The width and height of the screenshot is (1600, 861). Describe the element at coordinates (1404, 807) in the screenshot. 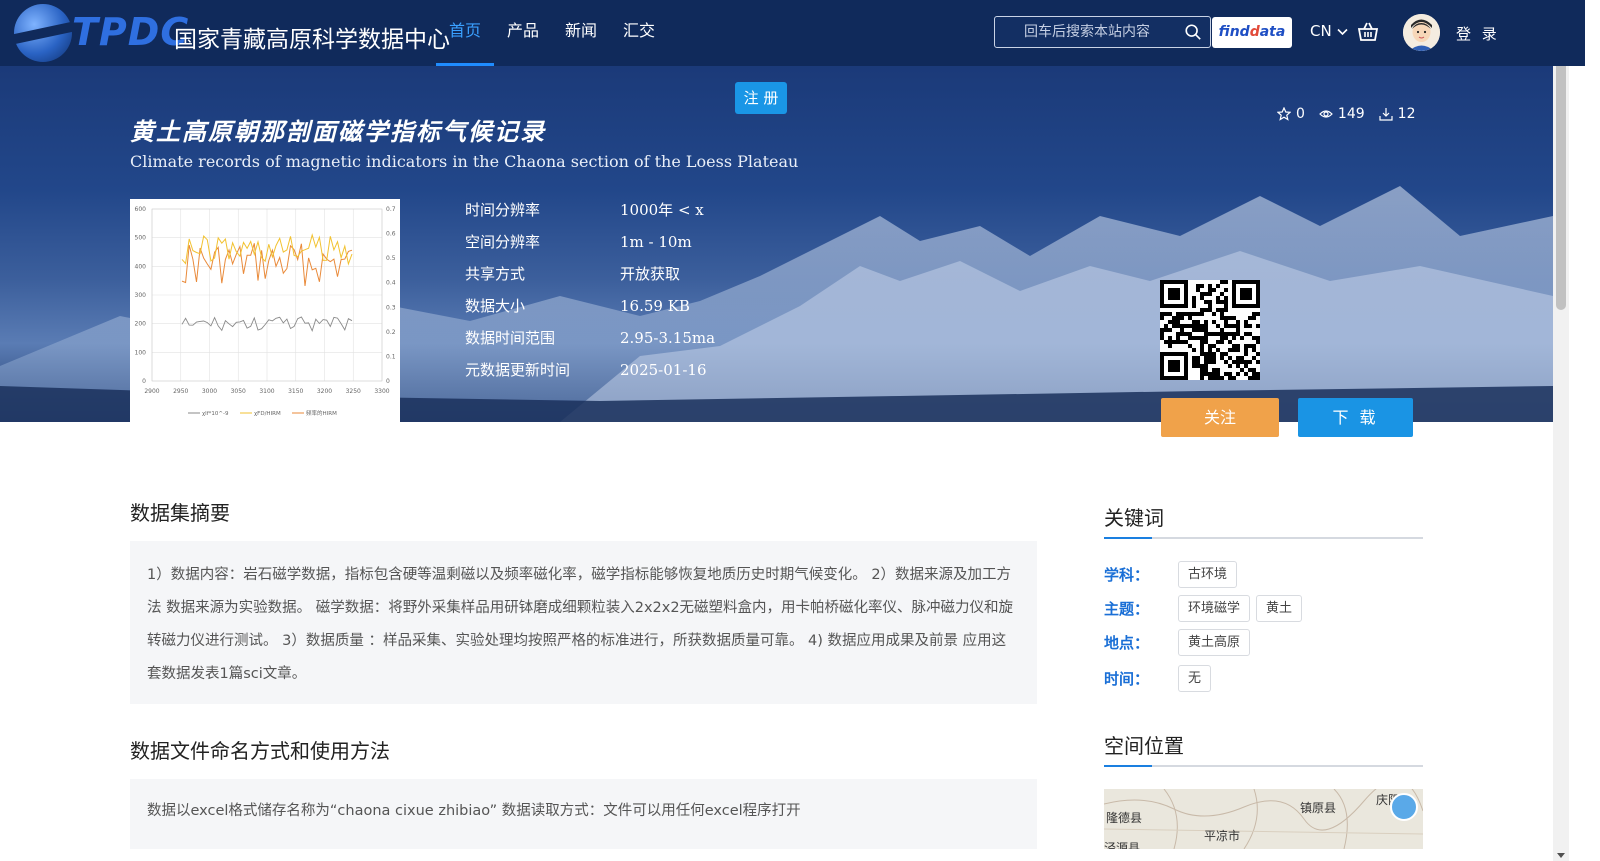

I see `map-fullscreen-icon` at that location.